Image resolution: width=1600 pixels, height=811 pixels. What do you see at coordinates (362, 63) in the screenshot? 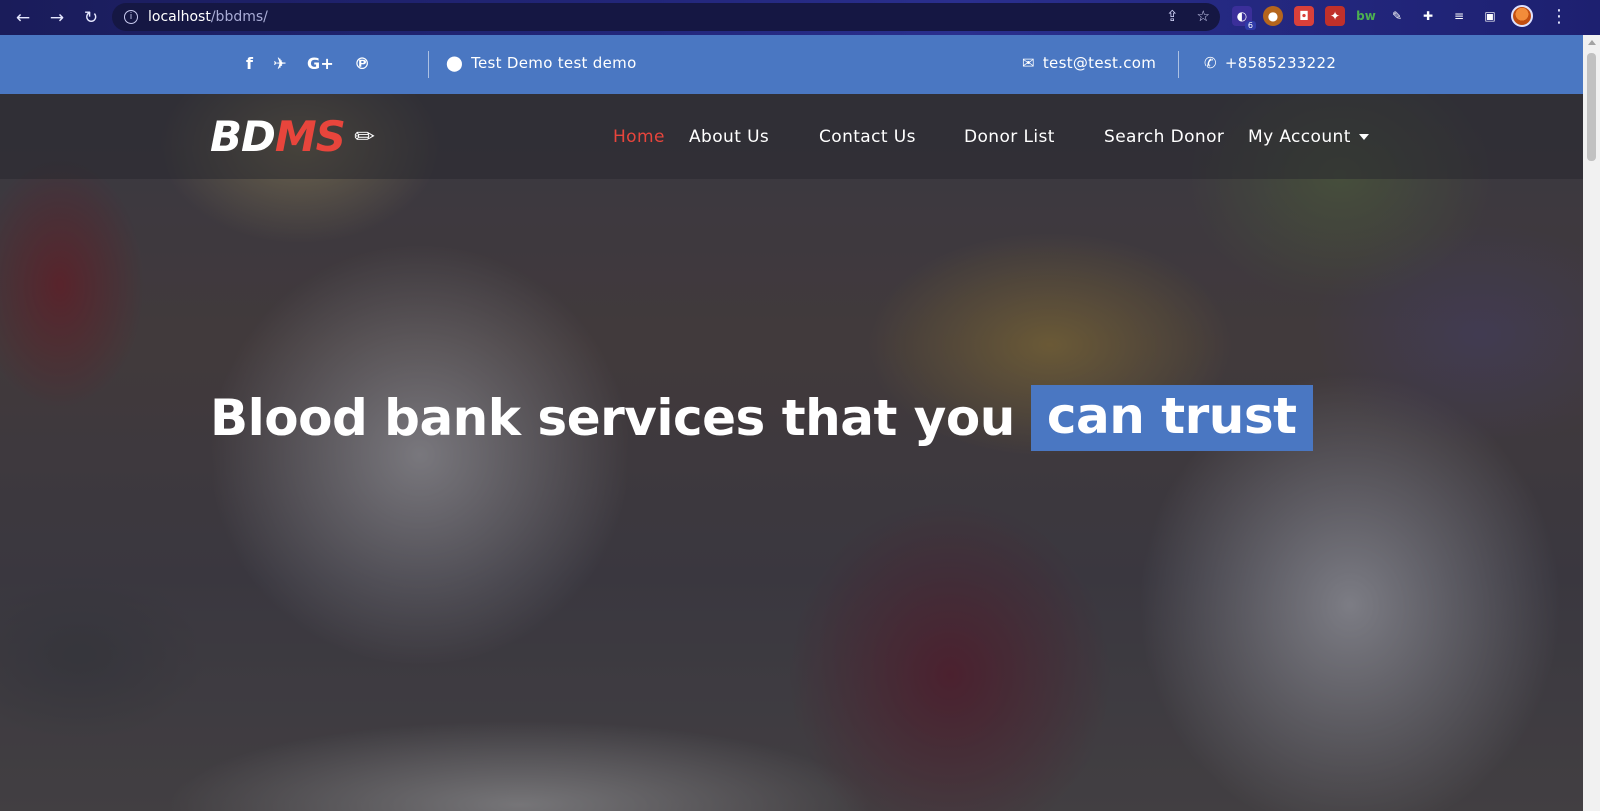
I see `pinterest-icon: ℗` at bounding box center [362, 63].